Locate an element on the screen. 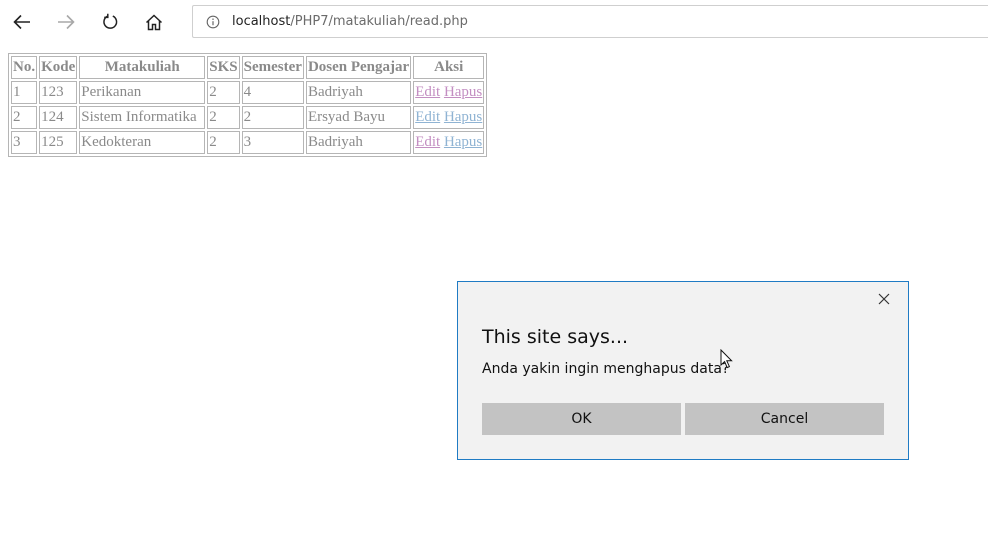  forward-button is located at coordinates (66, 22).